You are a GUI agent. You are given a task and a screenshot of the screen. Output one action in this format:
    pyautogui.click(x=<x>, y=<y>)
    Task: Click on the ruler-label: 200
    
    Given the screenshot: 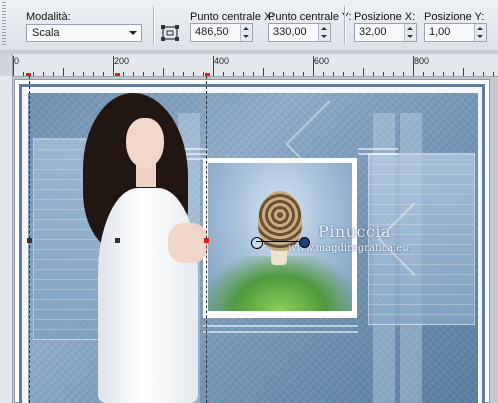 What is the action you would take?
    pyautogui.click(x=122, y=61)
    